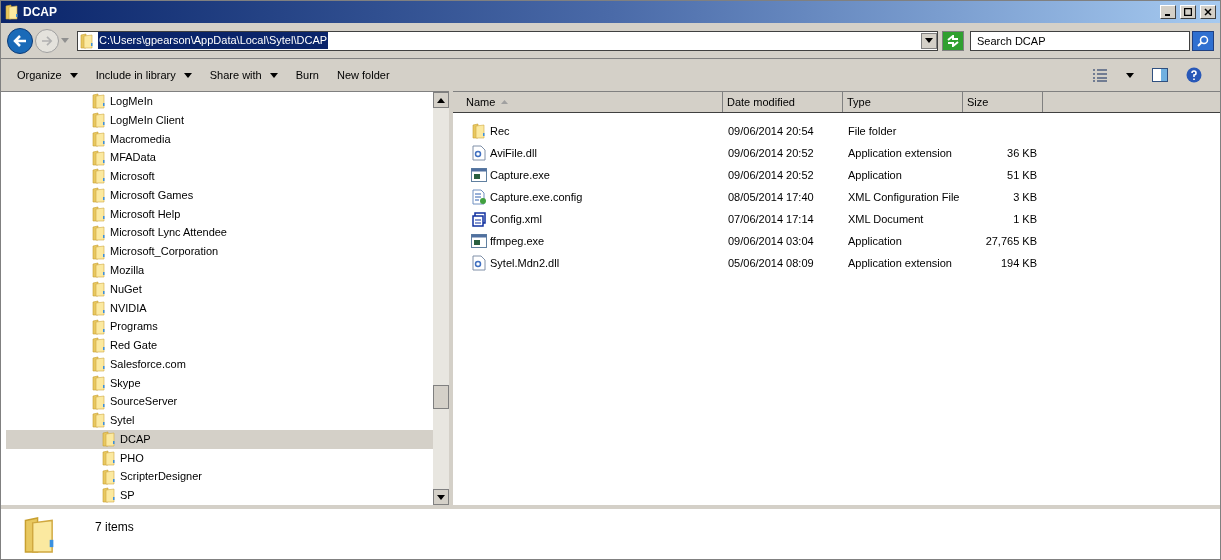 This screenshot has width=1221, height=560. Describe the element at coordinates (114, 527) in the screenshot. I see `item-count: 7 items` at that location.